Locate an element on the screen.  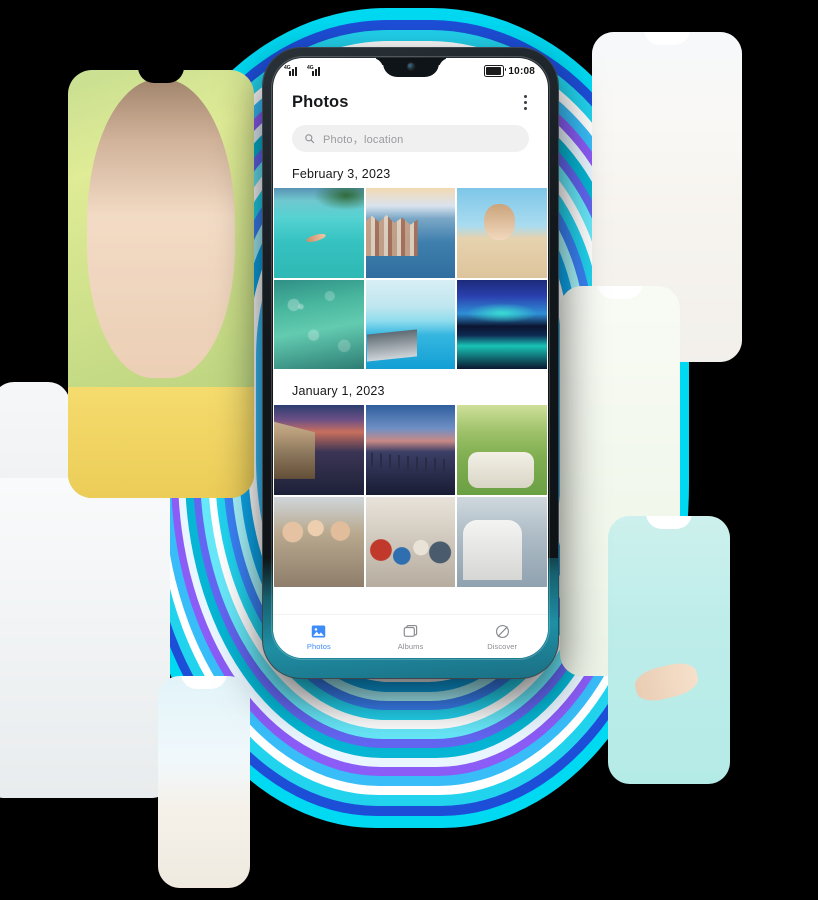
albums-icon is located at coordinates (410, 630).